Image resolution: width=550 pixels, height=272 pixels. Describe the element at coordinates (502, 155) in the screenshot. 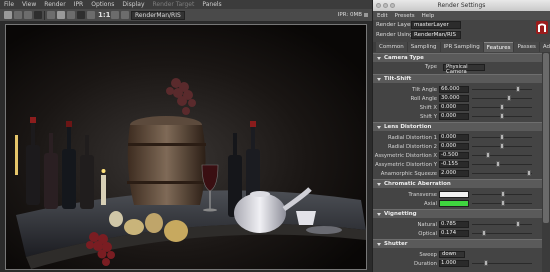

I see `lens-distortion-attr-slider-track` at that location.